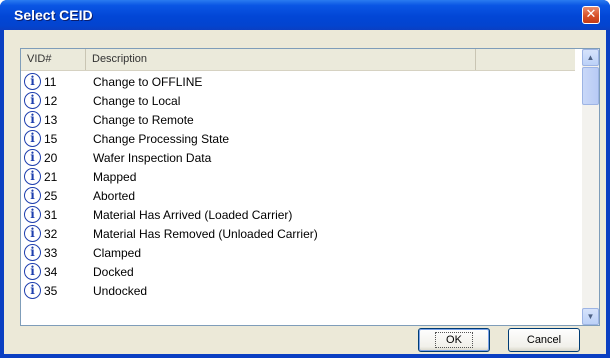 The image size is (610, 358). What do you see at coordinates (50, 82) in the screenshot?
I see `vid-cell: 11` at bounding box center [50, 82].